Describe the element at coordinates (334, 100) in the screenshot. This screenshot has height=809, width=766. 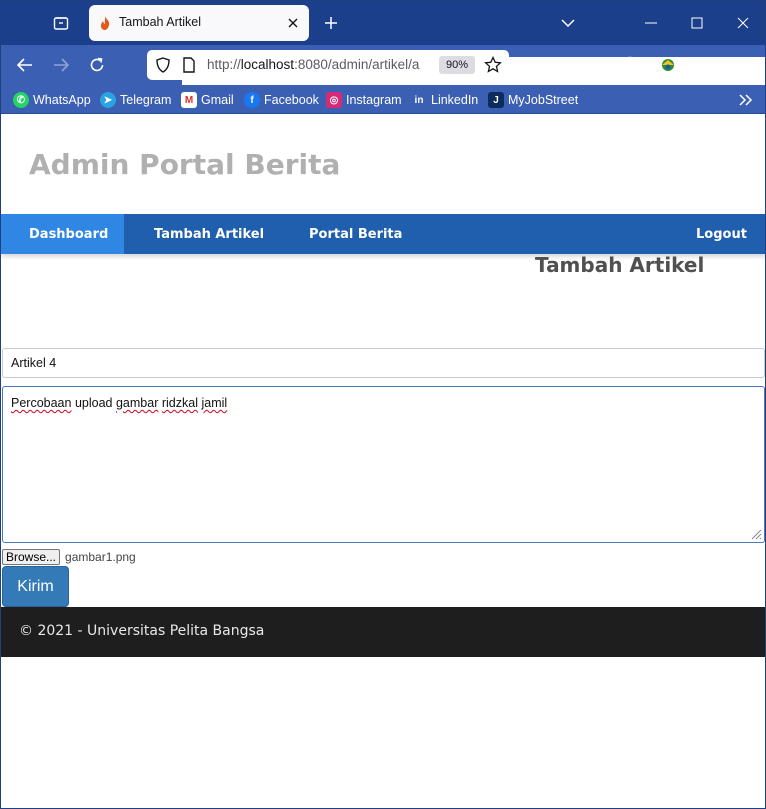
I see `instagram-icon: ◎` at that location.